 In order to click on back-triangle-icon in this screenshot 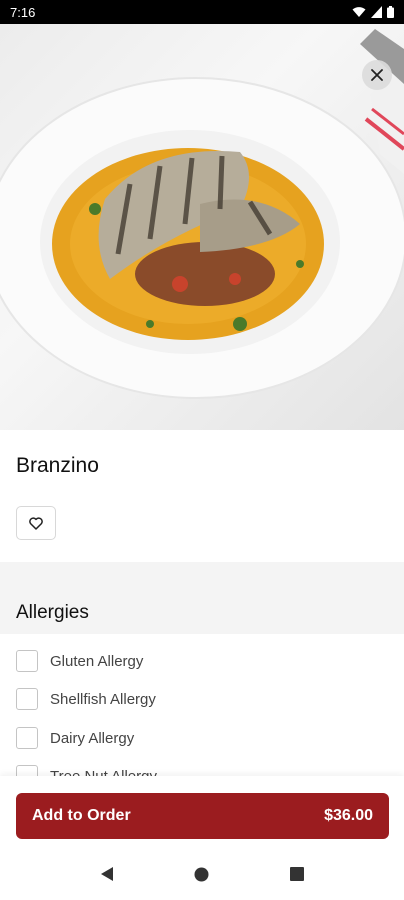, I will do `click(107, 874)`.